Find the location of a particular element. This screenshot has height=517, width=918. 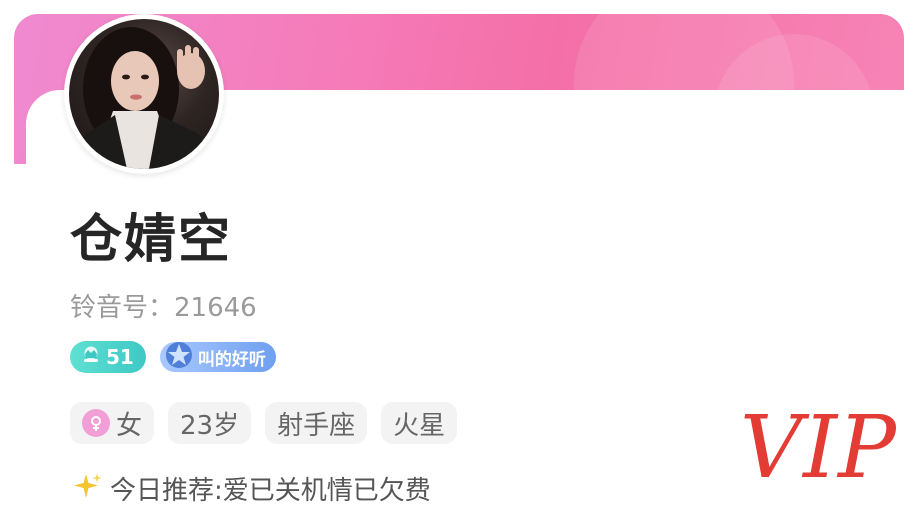

avatar-image is located at coordinates (144, 98).